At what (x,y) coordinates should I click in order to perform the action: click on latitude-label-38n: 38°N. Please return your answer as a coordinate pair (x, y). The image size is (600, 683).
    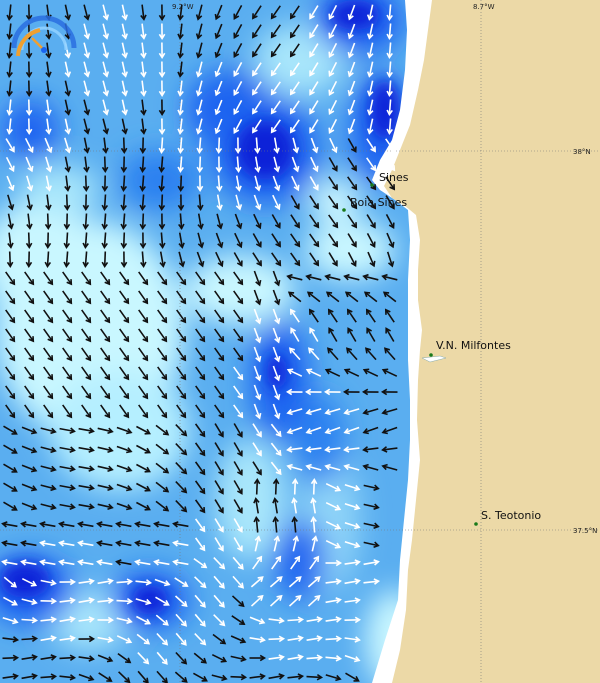
    Looking at the image, I should click on (582, 152).